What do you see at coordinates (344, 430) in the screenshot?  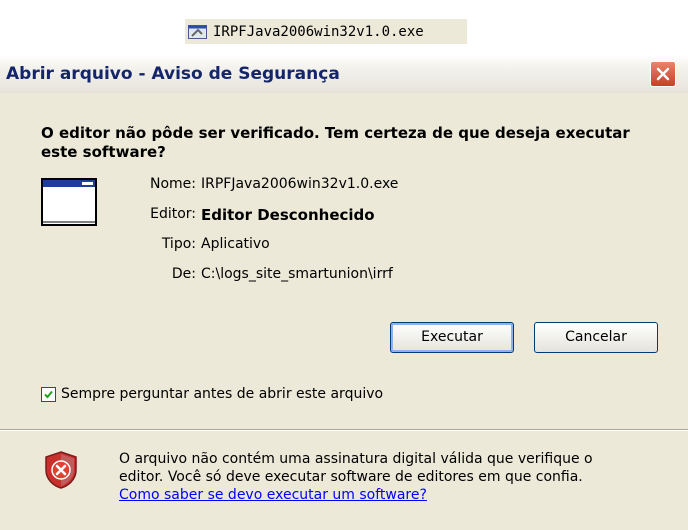 I see `separator` at bounding box center [344, 430].